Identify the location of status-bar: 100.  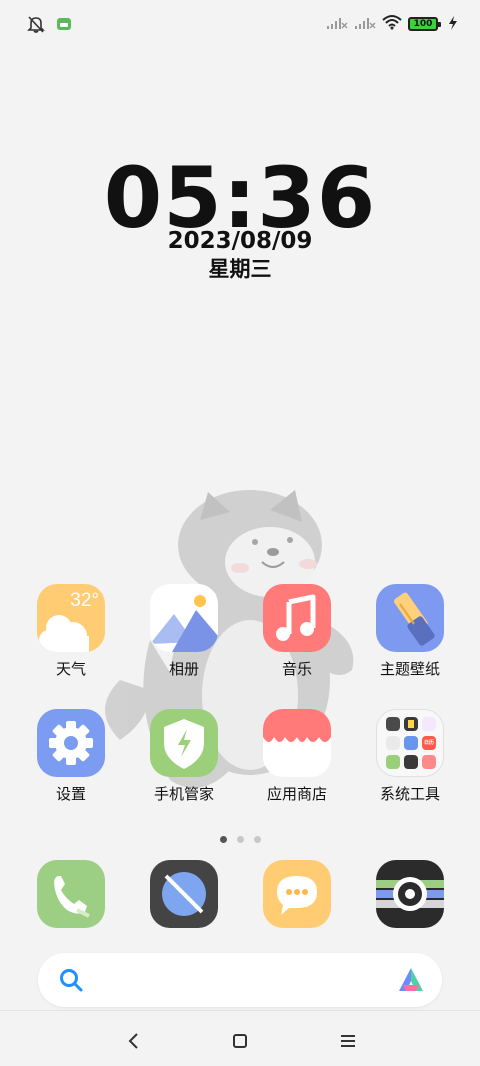
(240, 25).